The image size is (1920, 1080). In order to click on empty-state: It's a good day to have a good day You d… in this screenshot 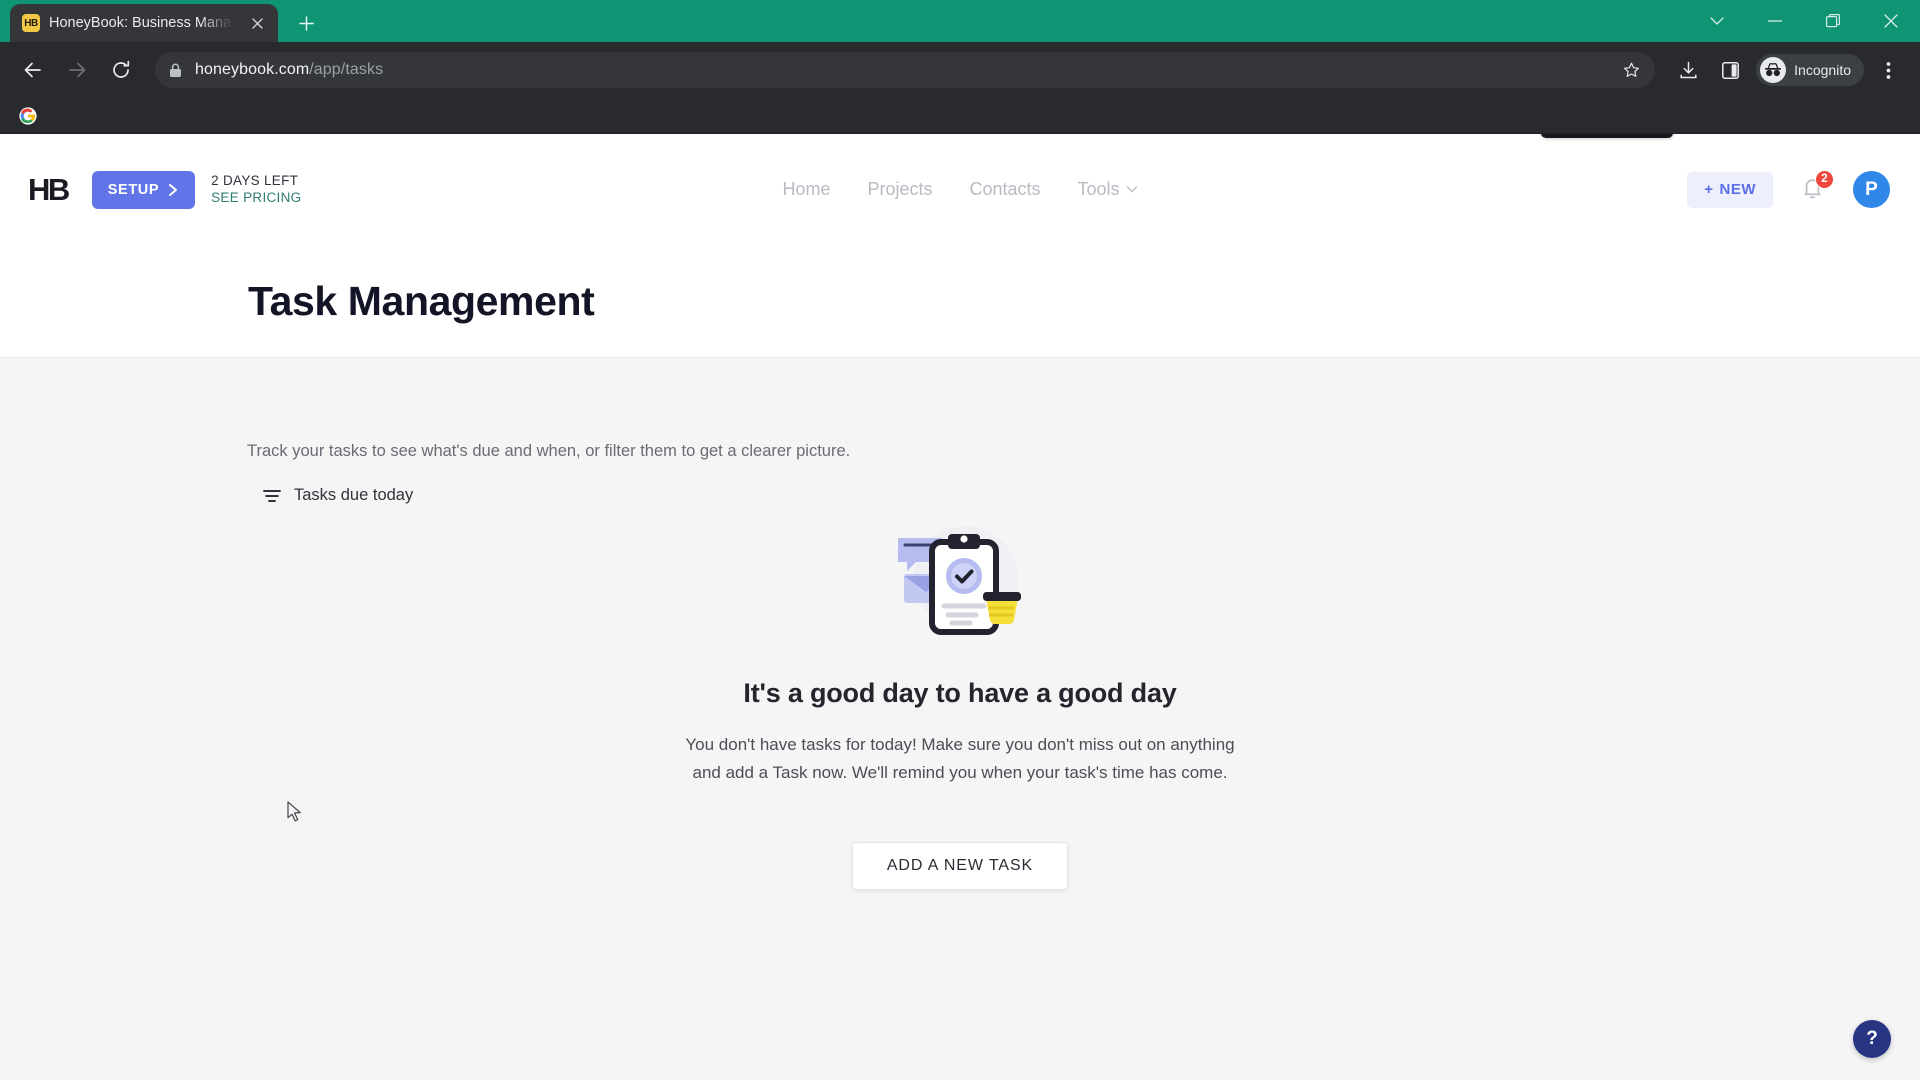, I will do `click(960, 703)`.